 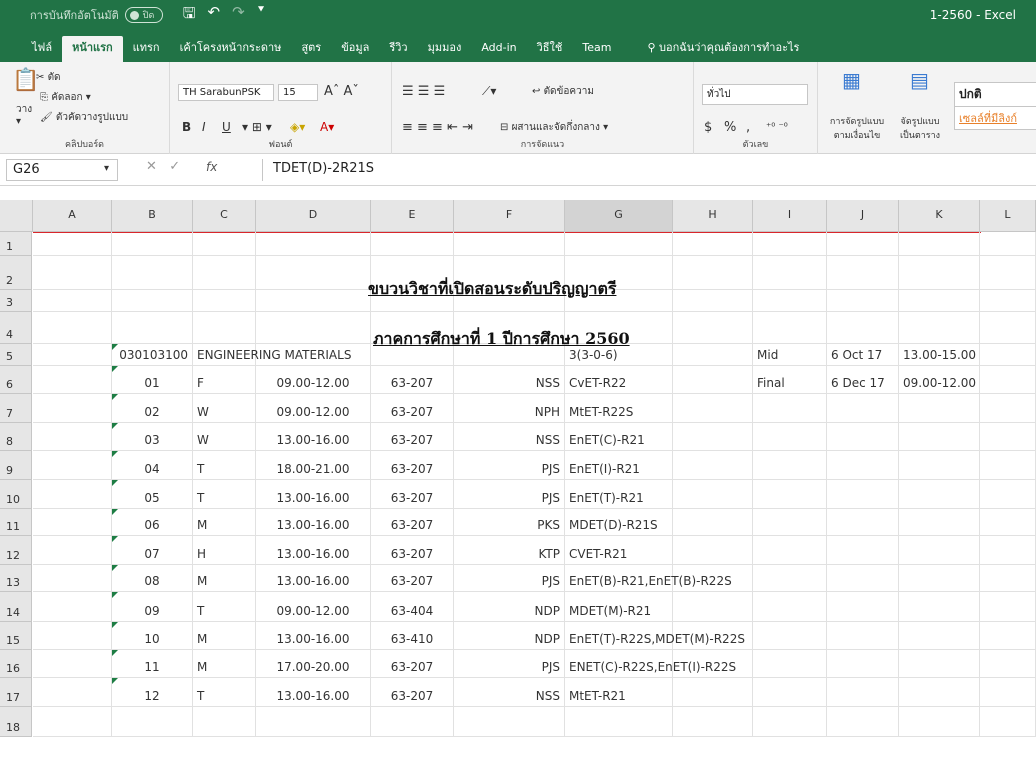 What do you see at coordinates (143, 15) in the screenshot?
I see `autosave-toggle: ปิด` at bounding box center [143, 15].